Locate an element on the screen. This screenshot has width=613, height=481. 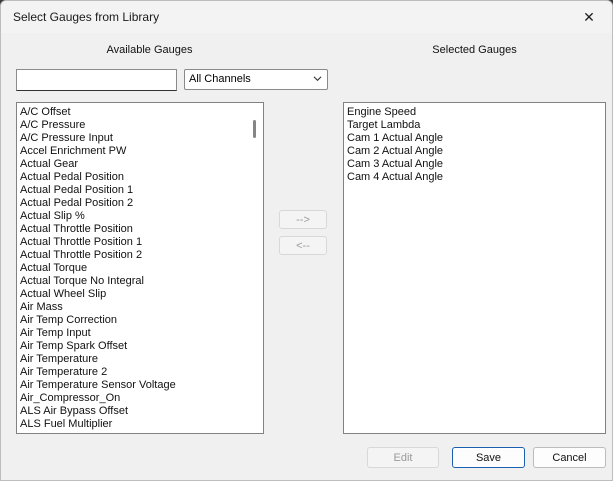
close-button: ✕ is located at coordinates (589, 17).